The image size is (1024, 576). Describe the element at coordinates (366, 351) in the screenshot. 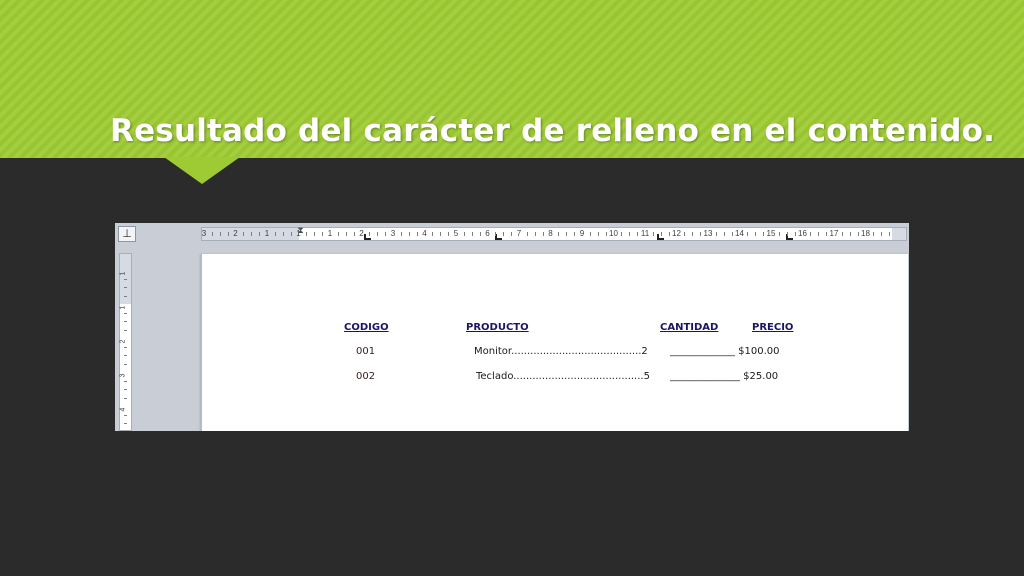

I see `row-codigo: 001` at that location.